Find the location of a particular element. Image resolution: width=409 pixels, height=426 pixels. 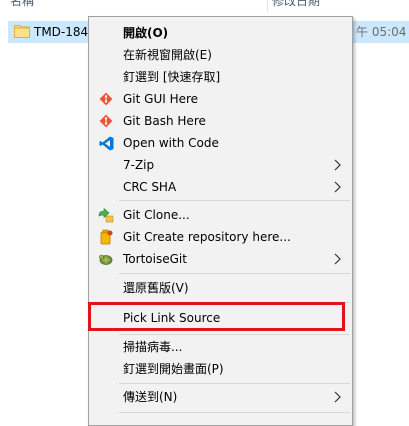

menu-item-label: CRC SHA is located at coordinates (150, 187).